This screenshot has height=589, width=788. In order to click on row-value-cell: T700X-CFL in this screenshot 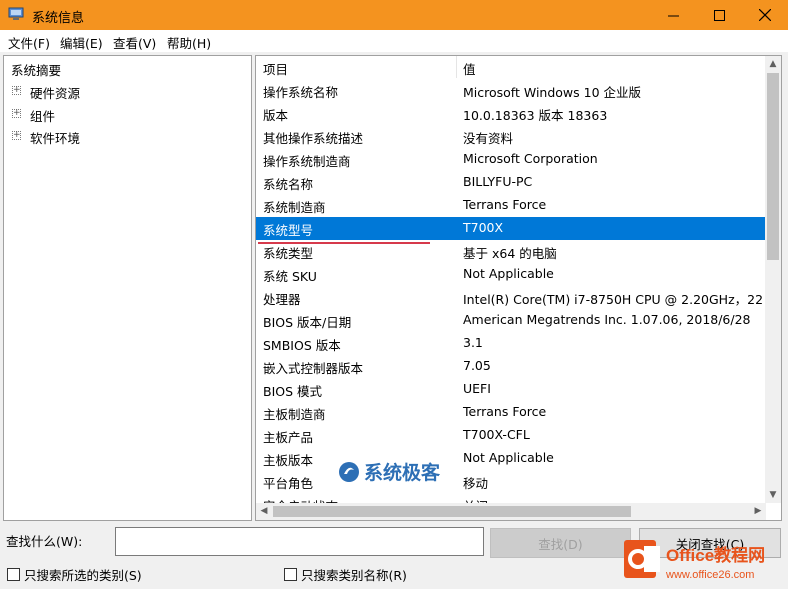, I will do `click(496, 434)`.